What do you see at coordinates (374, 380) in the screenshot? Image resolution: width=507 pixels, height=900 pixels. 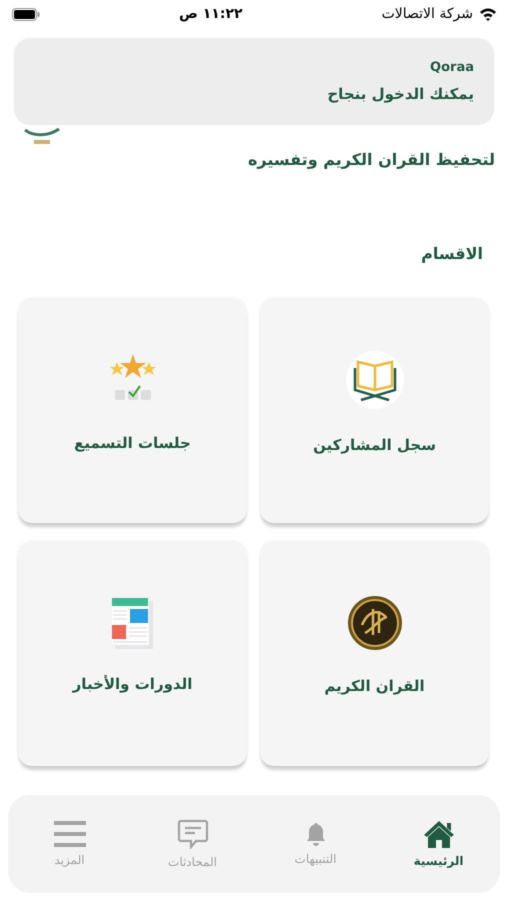 I see `book-stand-icon` at bounding box center [374, 380].